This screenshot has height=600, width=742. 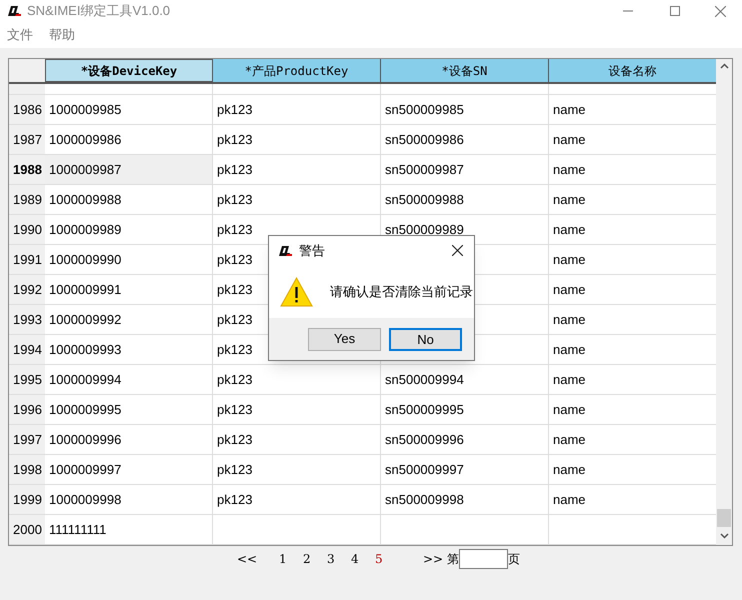 What do you see at coordinates (129, 139) in the screenshot?
I see `table-cell: 1000009986` at bounding box center [129, 139].